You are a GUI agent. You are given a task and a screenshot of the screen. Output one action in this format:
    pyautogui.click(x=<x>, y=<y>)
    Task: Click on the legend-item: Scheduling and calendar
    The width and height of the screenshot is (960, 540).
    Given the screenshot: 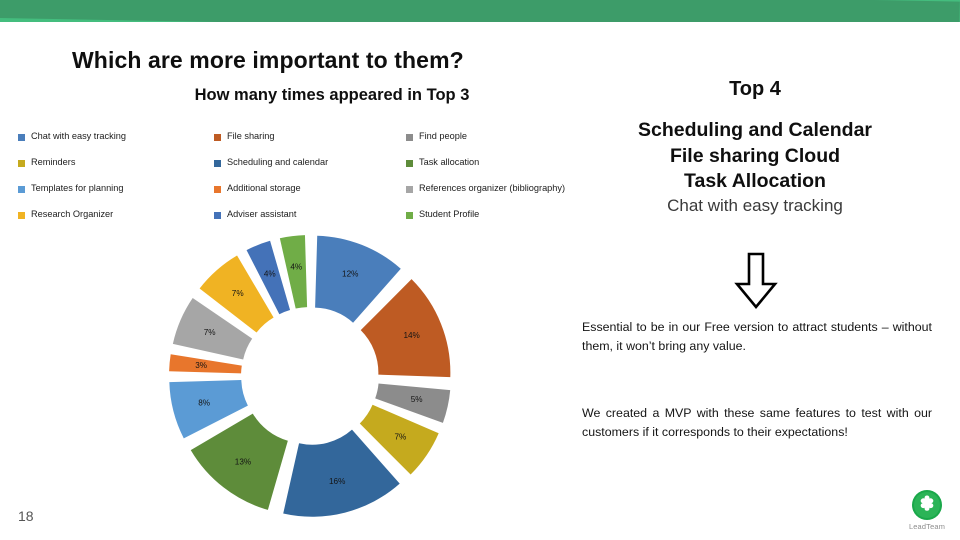 What is the action you would take?
    pyautogui.click(x=310, y=163)
    